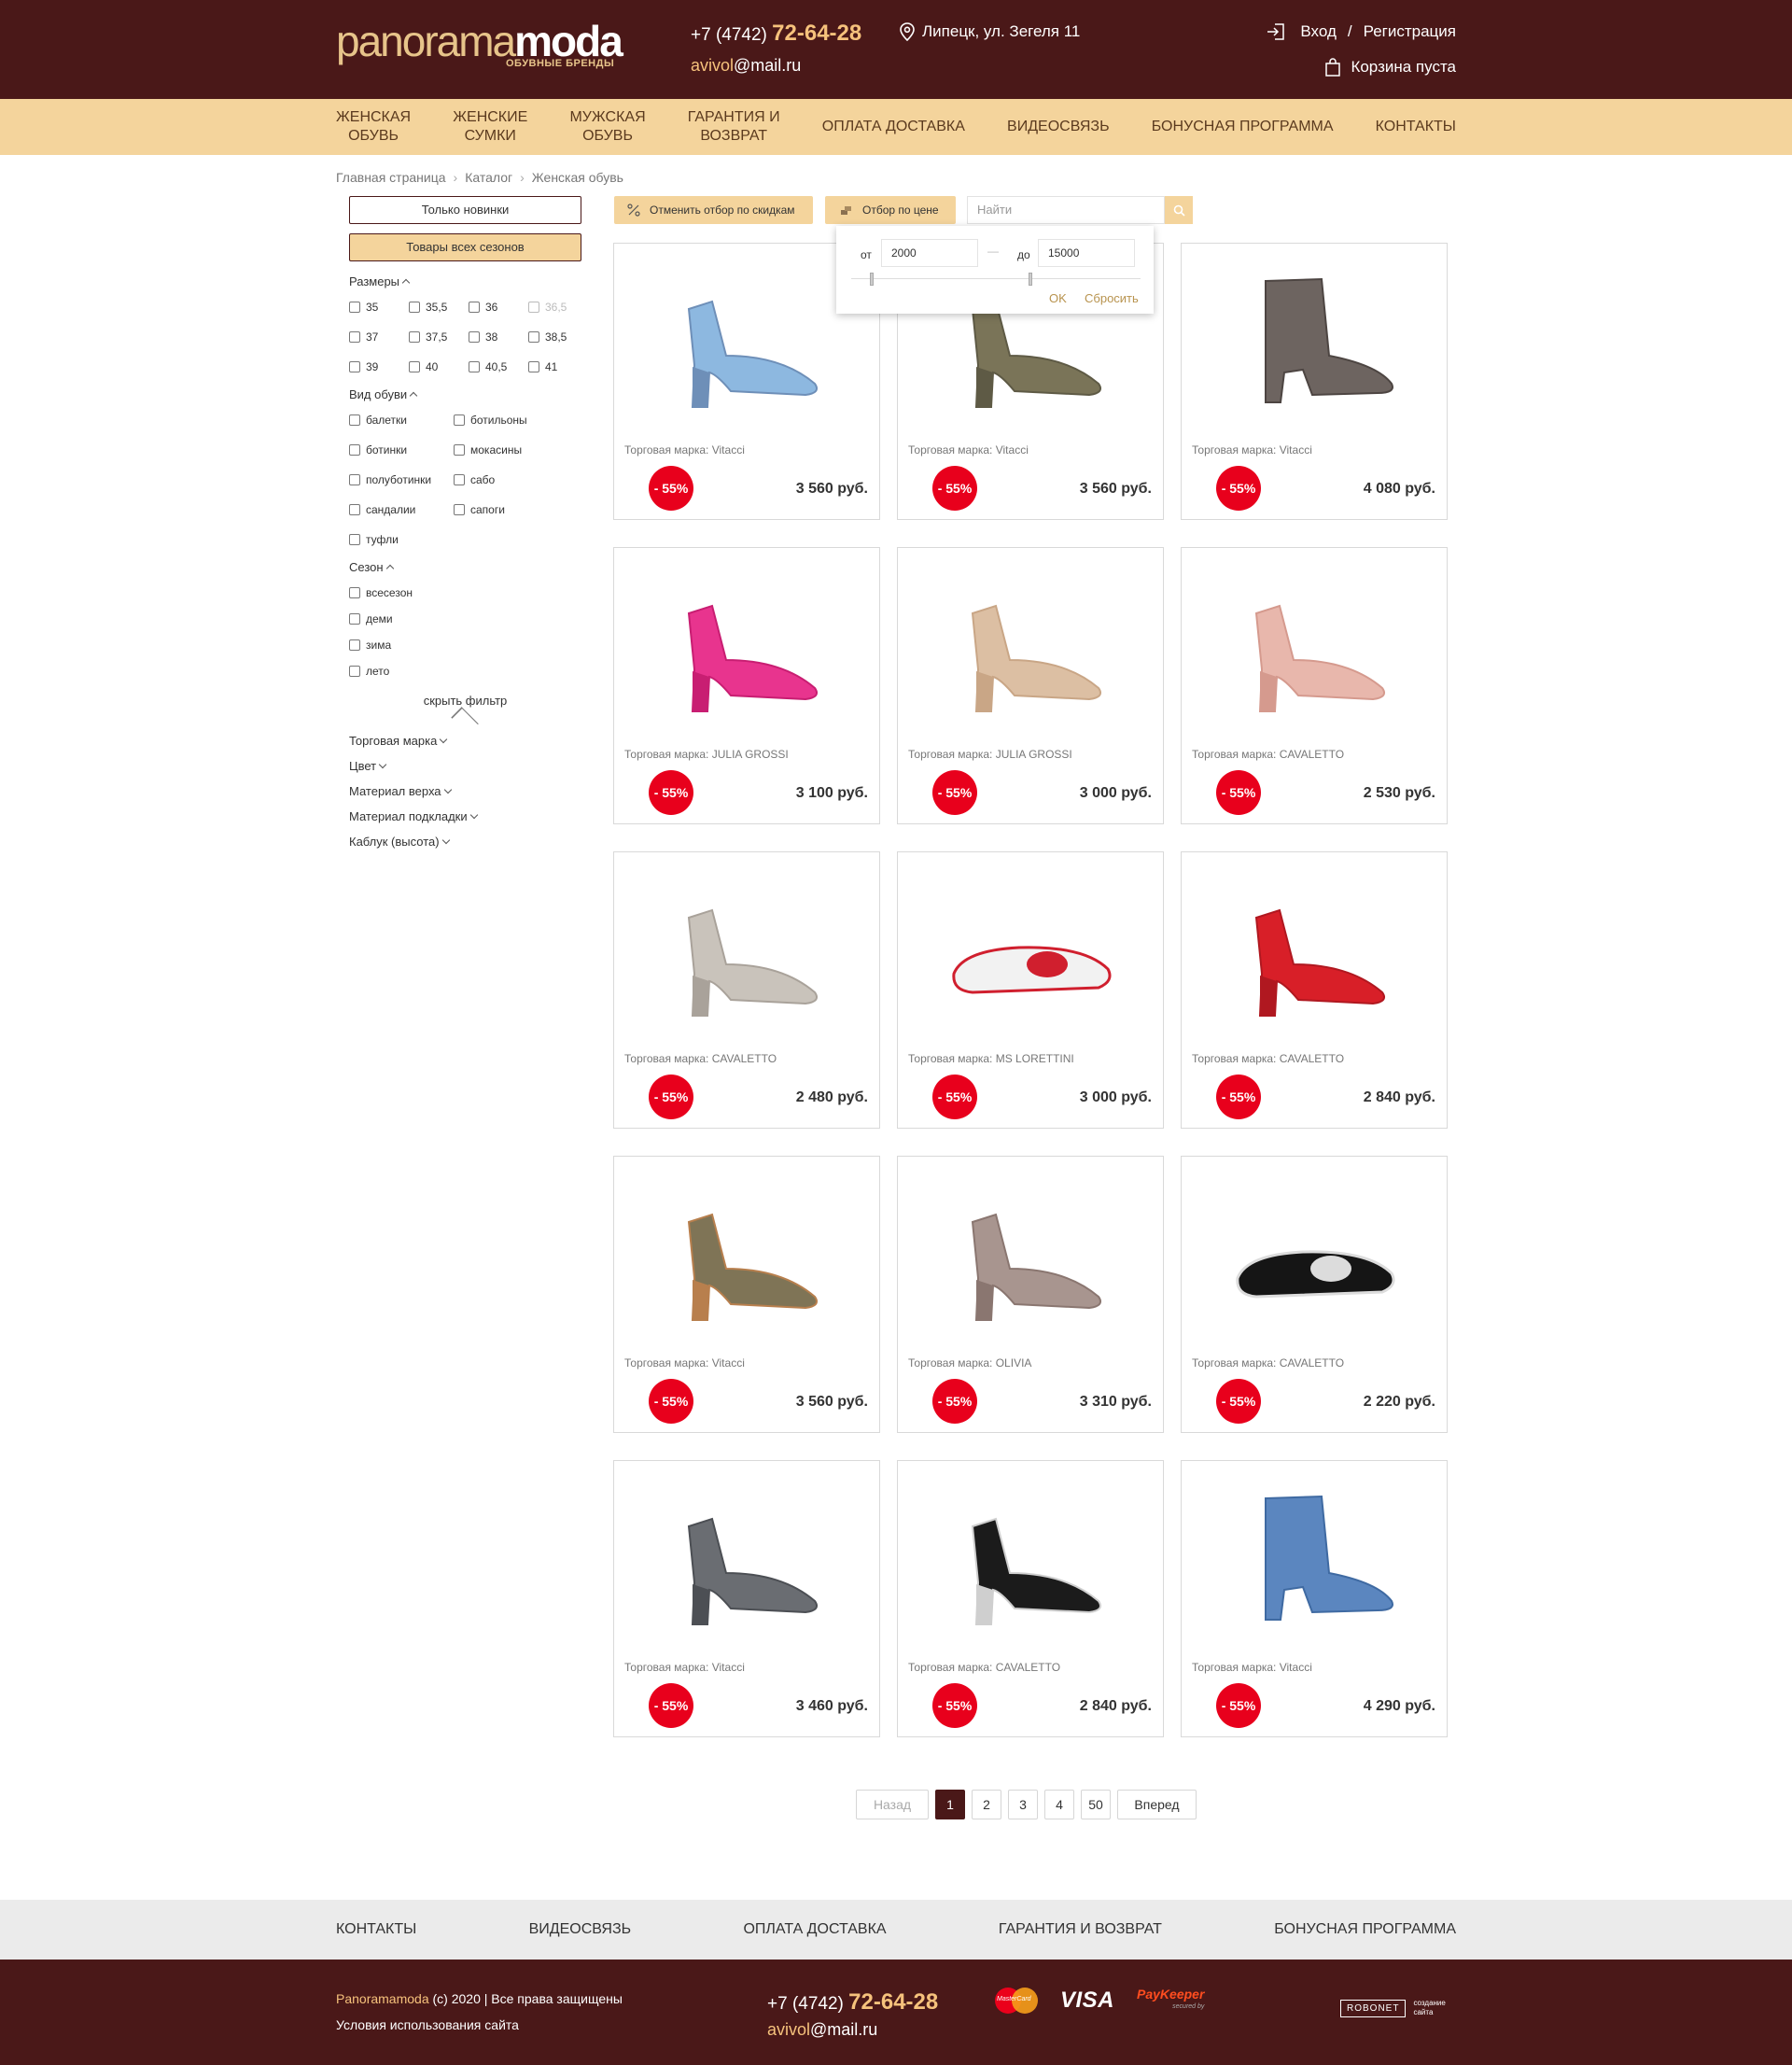 The width and height of the screenshot is (1792, 2065). Describe the element at coordinates (734, 127) in the screenshot. I see `nav-item: ГАРАНТИЯ И ВОЗВРАТ` at that location.